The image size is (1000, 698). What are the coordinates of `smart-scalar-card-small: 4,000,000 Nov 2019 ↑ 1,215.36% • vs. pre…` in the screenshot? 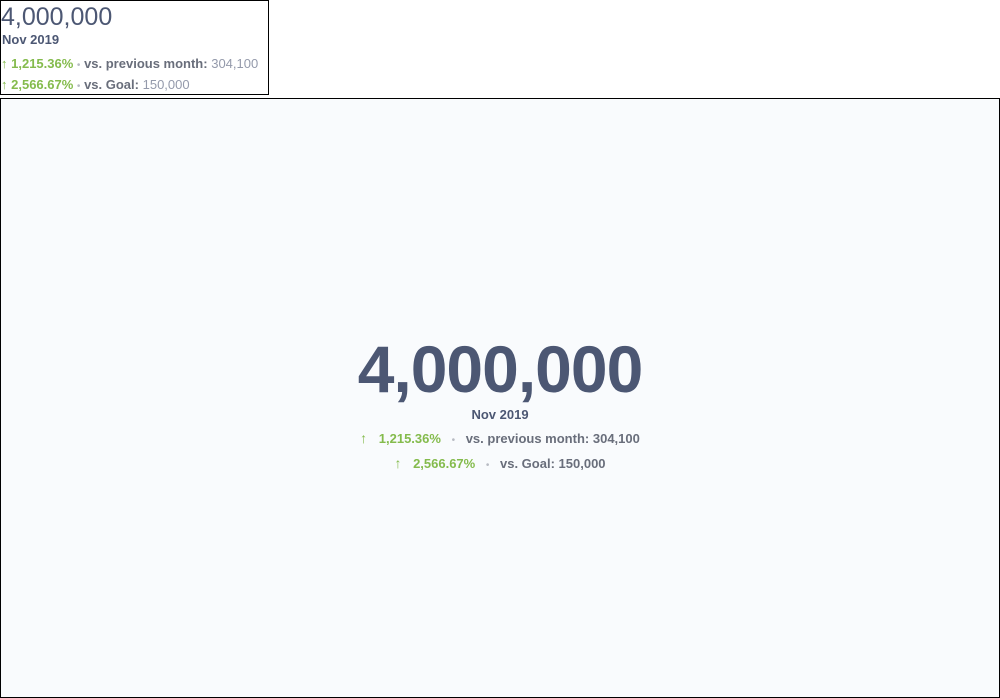 It's located at (134, 47).